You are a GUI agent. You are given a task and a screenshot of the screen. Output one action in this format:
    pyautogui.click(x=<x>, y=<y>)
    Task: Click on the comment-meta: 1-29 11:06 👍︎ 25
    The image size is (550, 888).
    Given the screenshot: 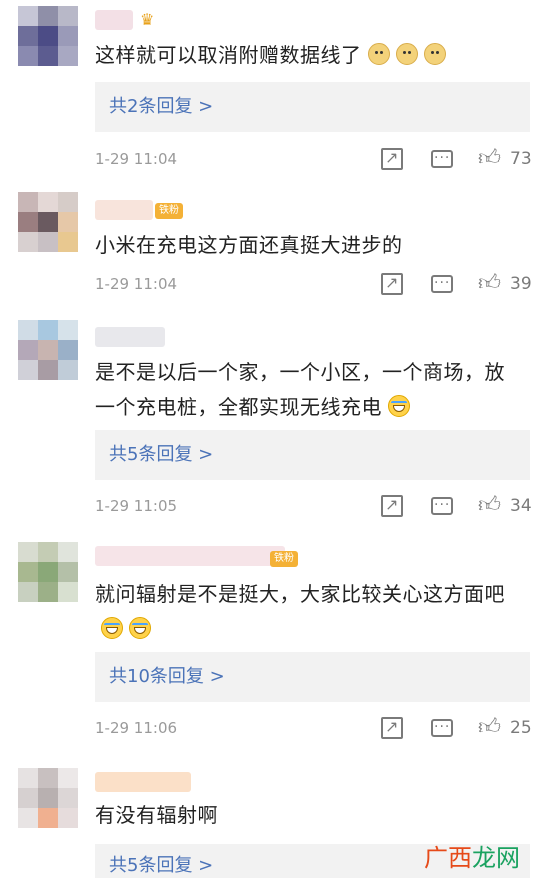 What is the action you would take?
    pyautogui.click(x=315, y=727)
    